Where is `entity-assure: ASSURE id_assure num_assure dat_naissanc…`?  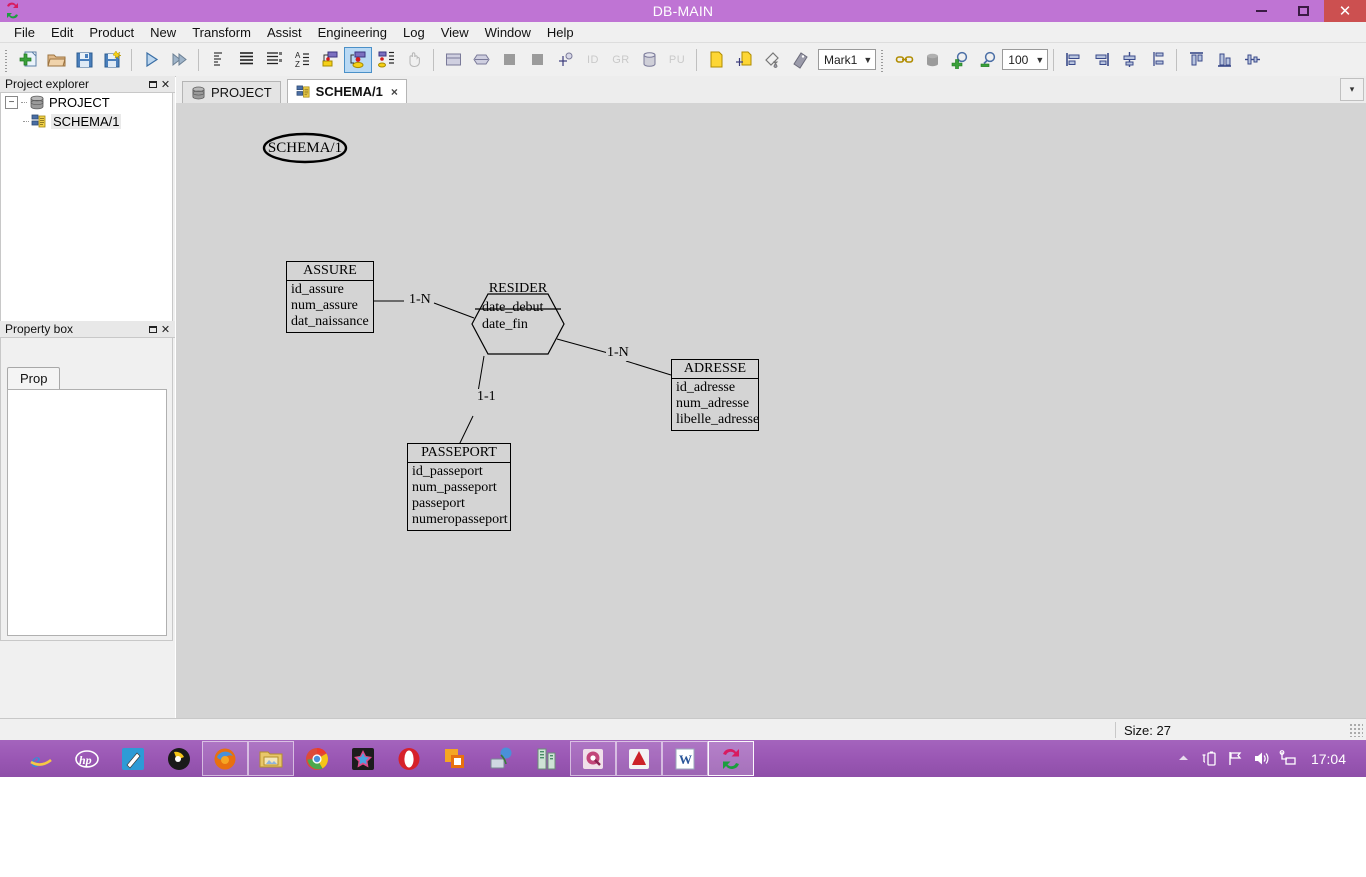 entity-assure: ASSURE id_assure num_assure dat_naissanc… is located at coordinates (330, 297).